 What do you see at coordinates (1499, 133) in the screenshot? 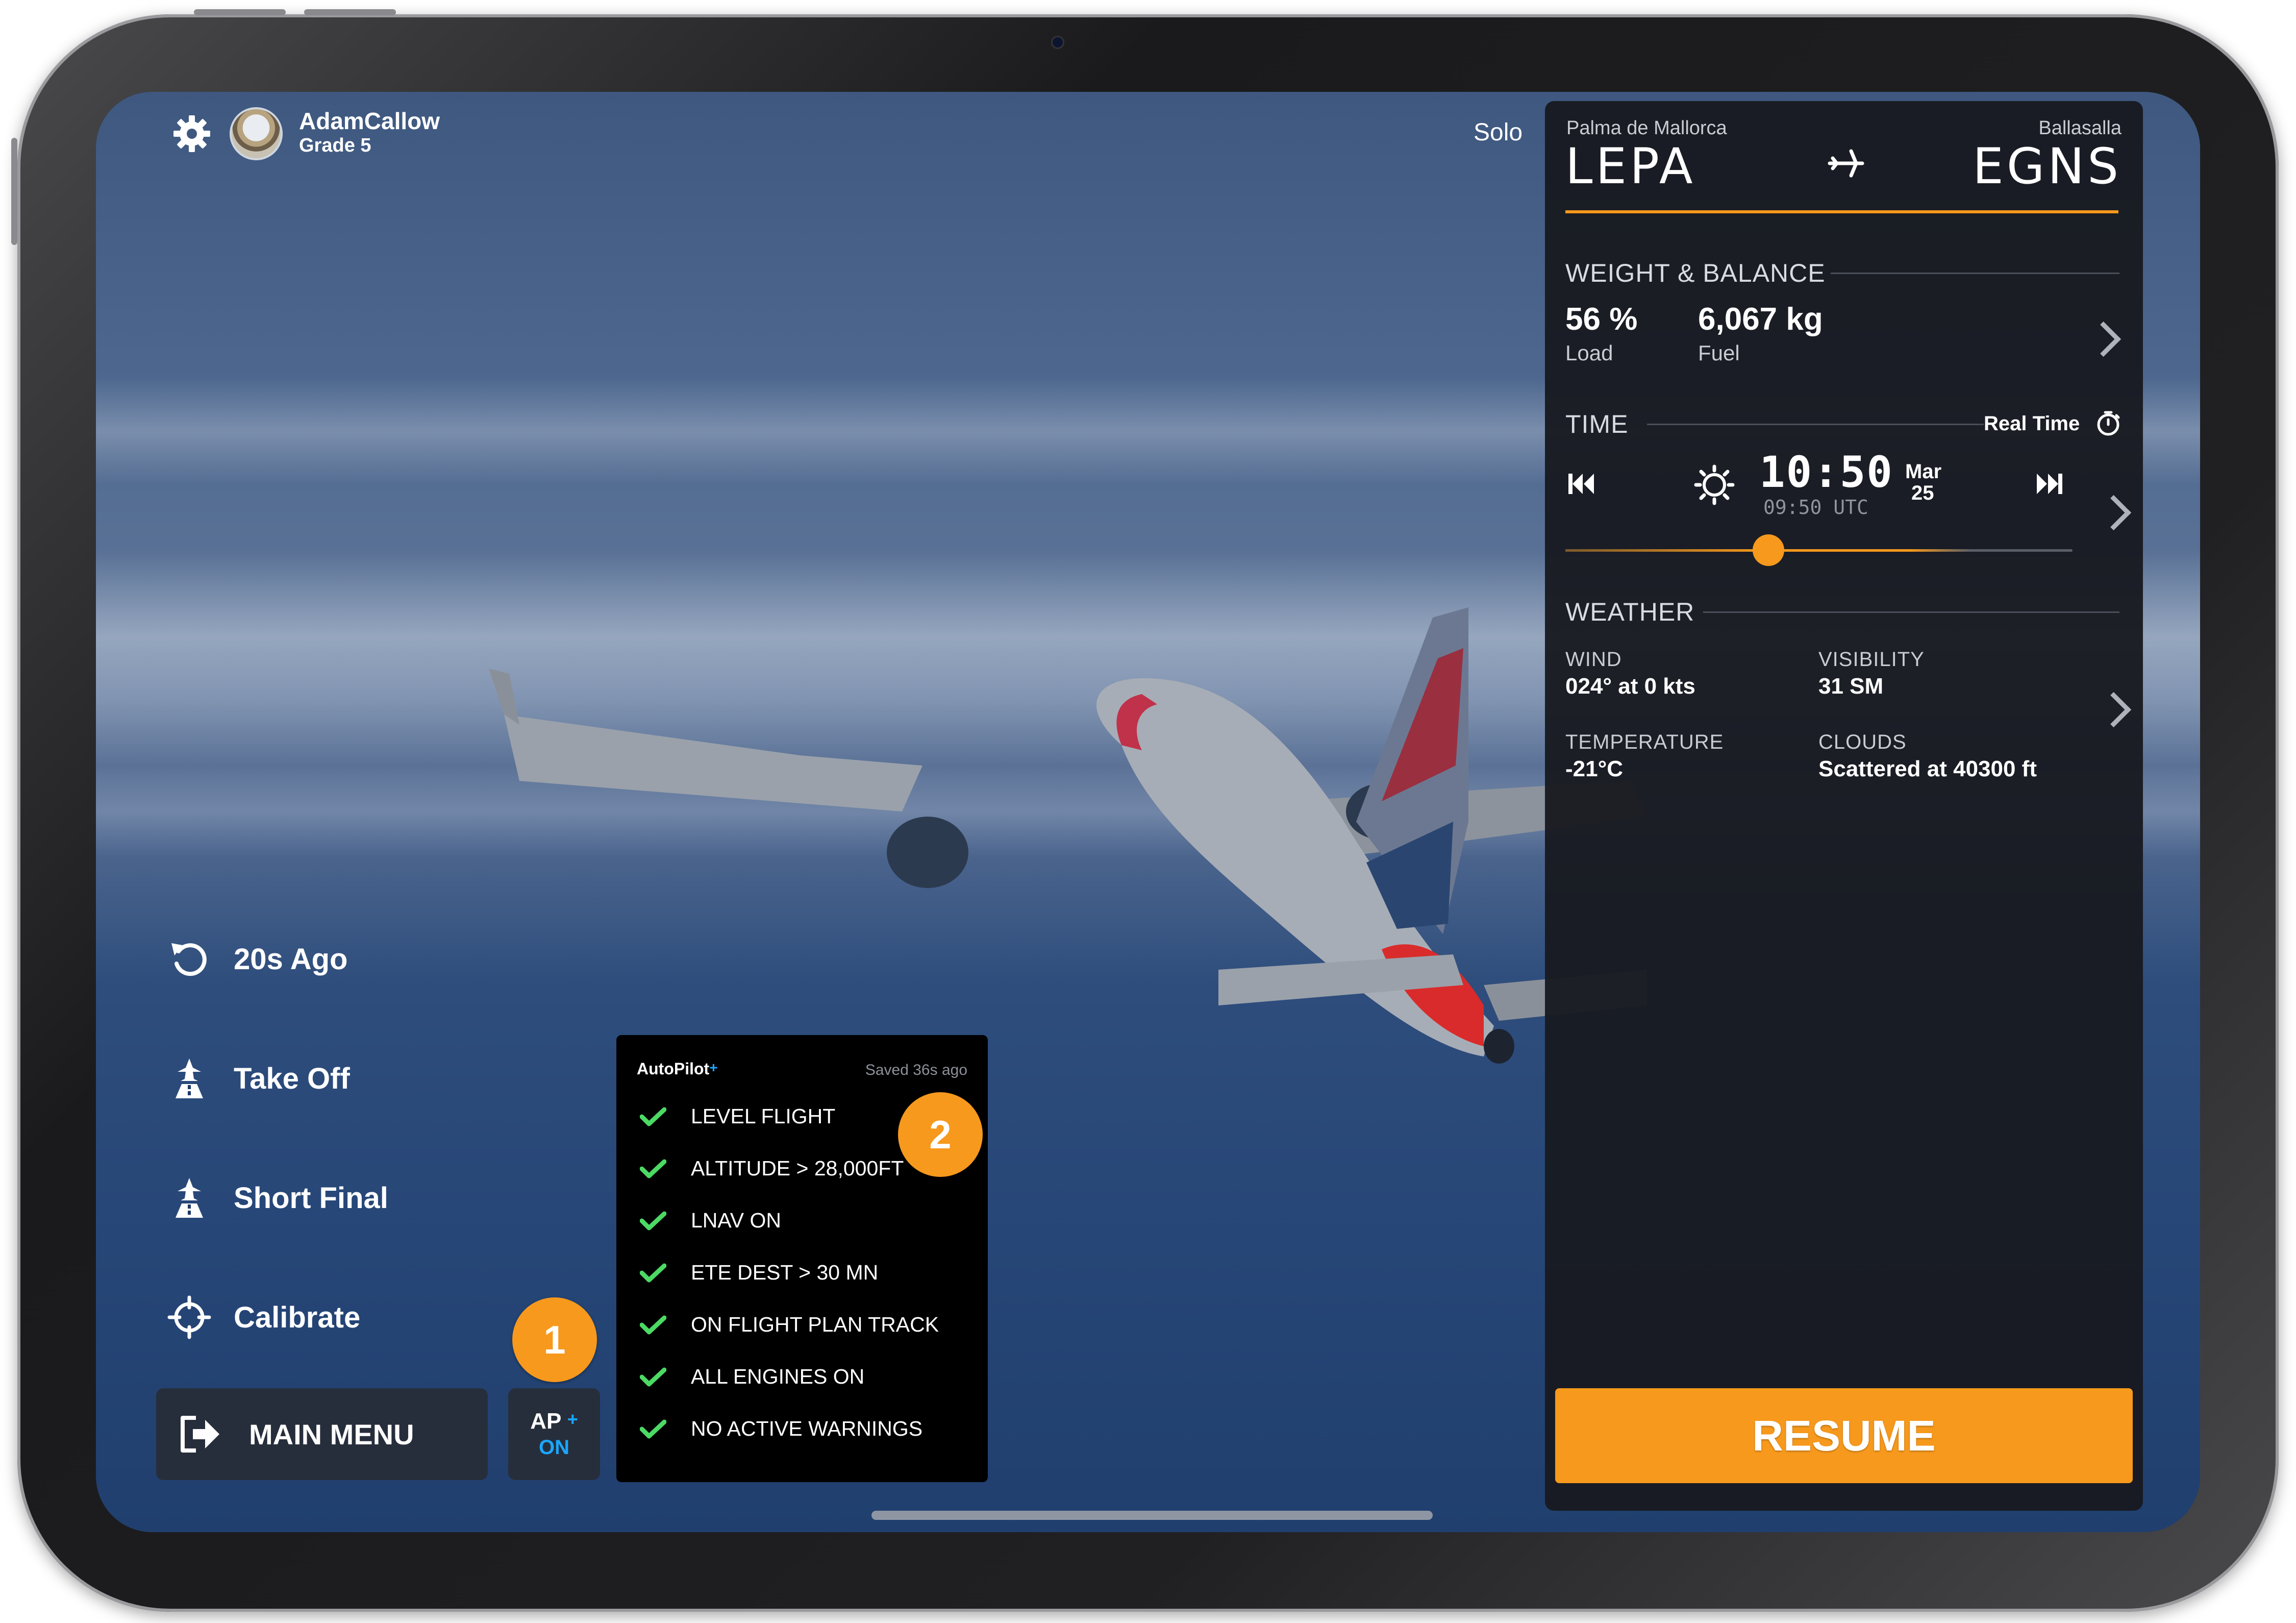
I see `mode-label: Solo` at bounding box center [1499, 133].